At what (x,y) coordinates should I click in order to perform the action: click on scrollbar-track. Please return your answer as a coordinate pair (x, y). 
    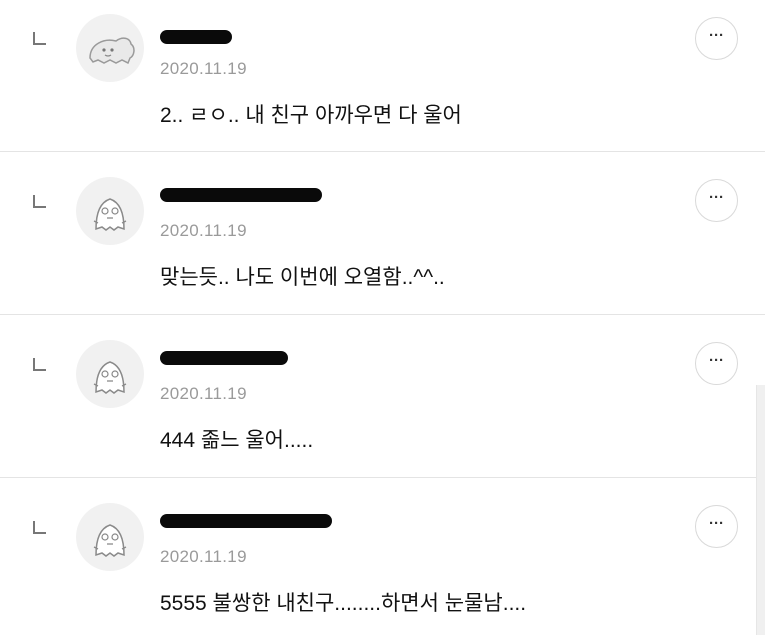
    Looking at the image, I should click on (760, 510).